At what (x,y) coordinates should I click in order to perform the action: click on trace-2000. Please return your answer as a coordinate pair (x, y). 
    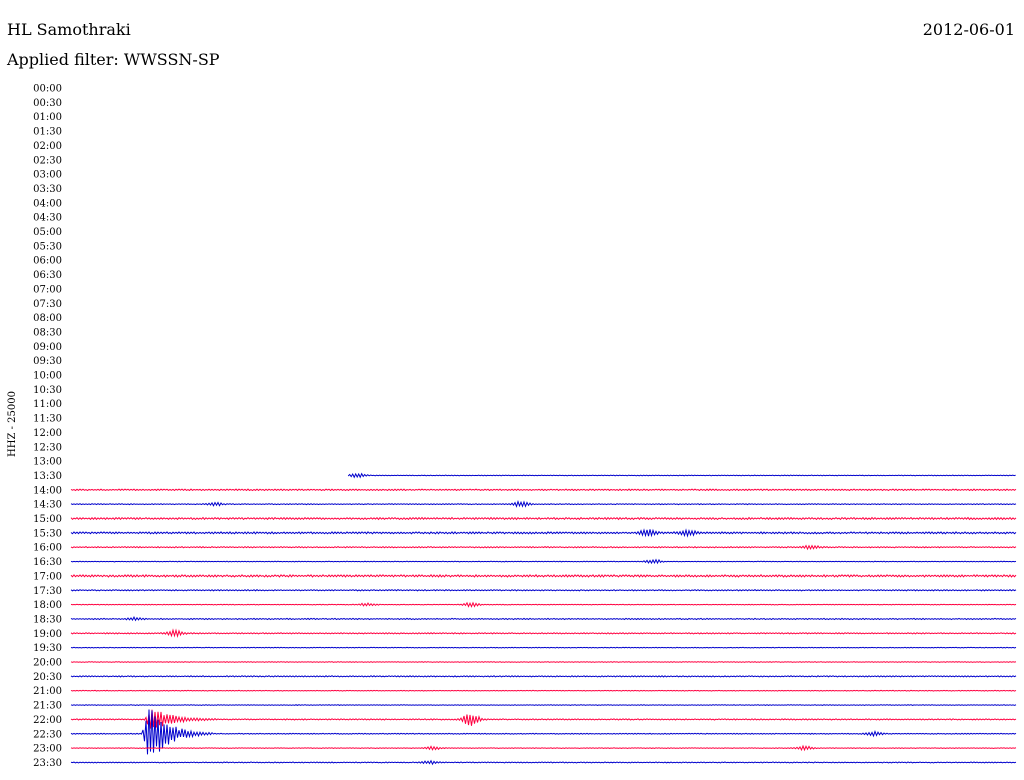
    Looking at the image, I should click on (543, 662).